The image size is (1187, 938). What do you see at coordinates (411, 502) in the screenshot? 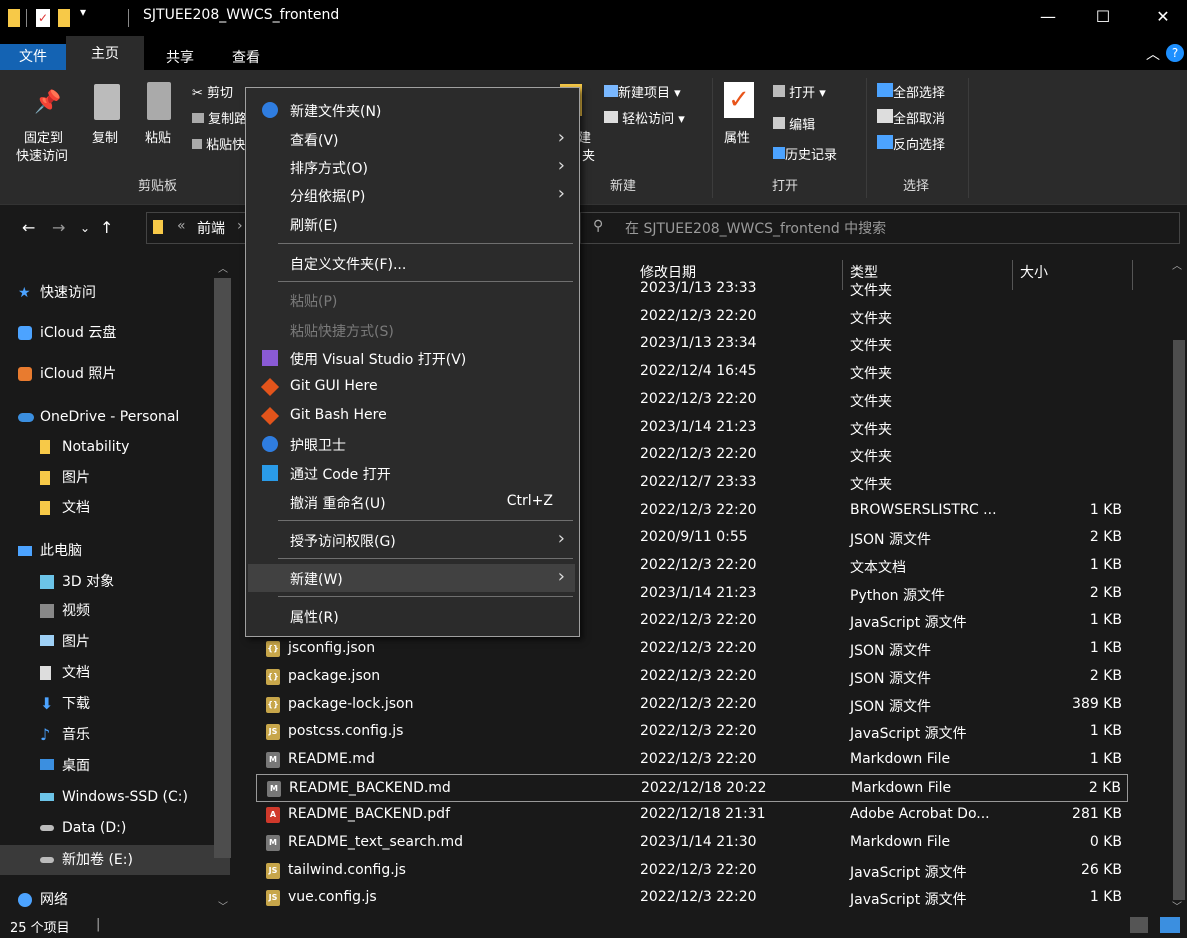
I see `menu-item-undo-rename: 撤消 重命名(U) Ctrl+Z` at bounding box center [411, 502].